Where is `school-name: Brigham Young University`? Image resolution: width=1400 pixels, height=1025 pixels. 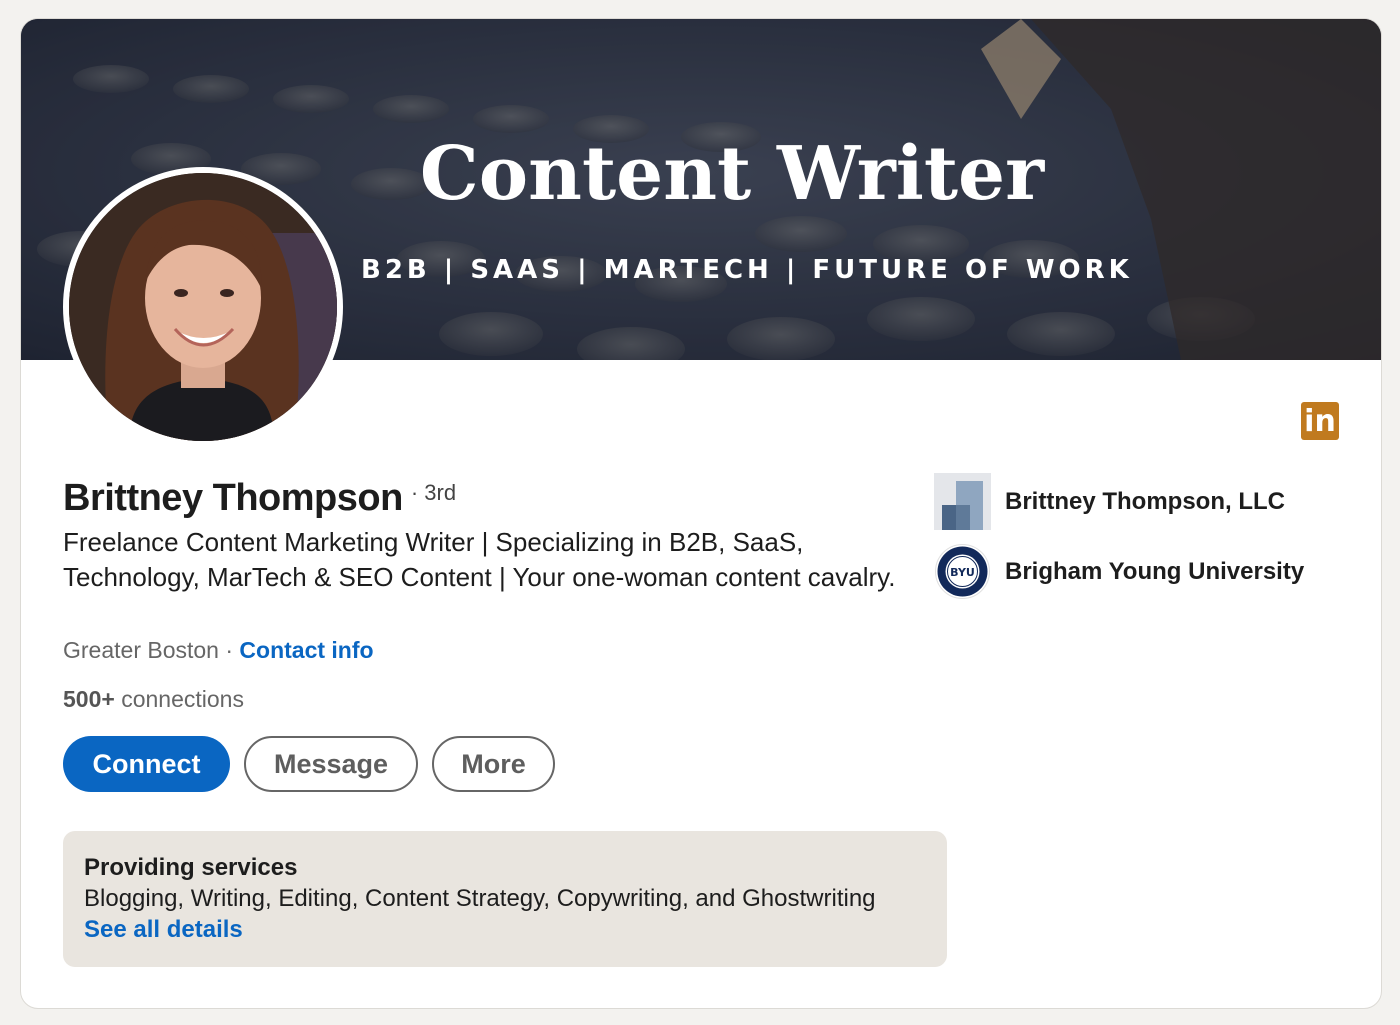
school-name: Brigham Young University is located at coordinates (1155, 571).